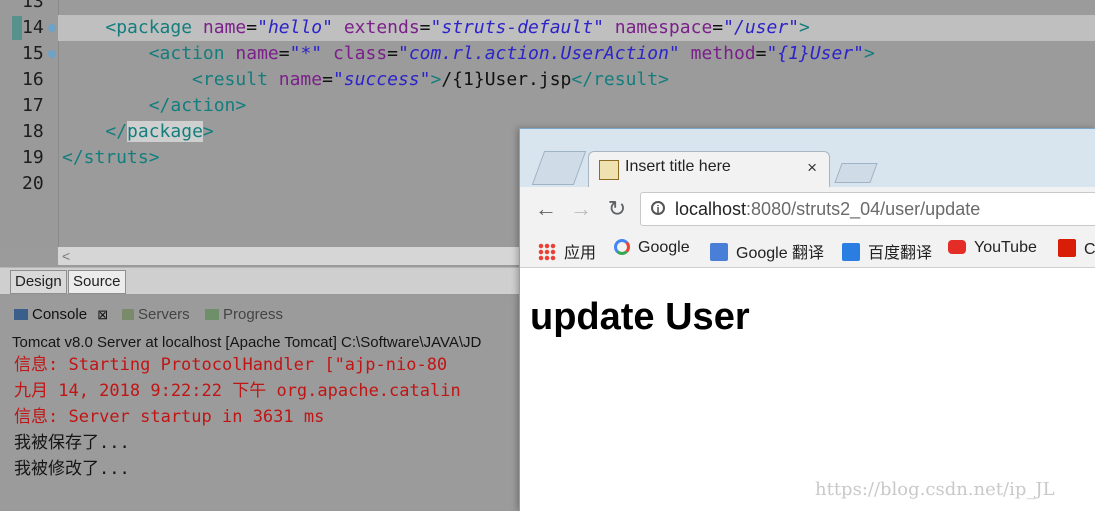  What do you see at coordinates (622, 247) in the screenshot?
I see `google-icon` at bounding box center [622, 247].